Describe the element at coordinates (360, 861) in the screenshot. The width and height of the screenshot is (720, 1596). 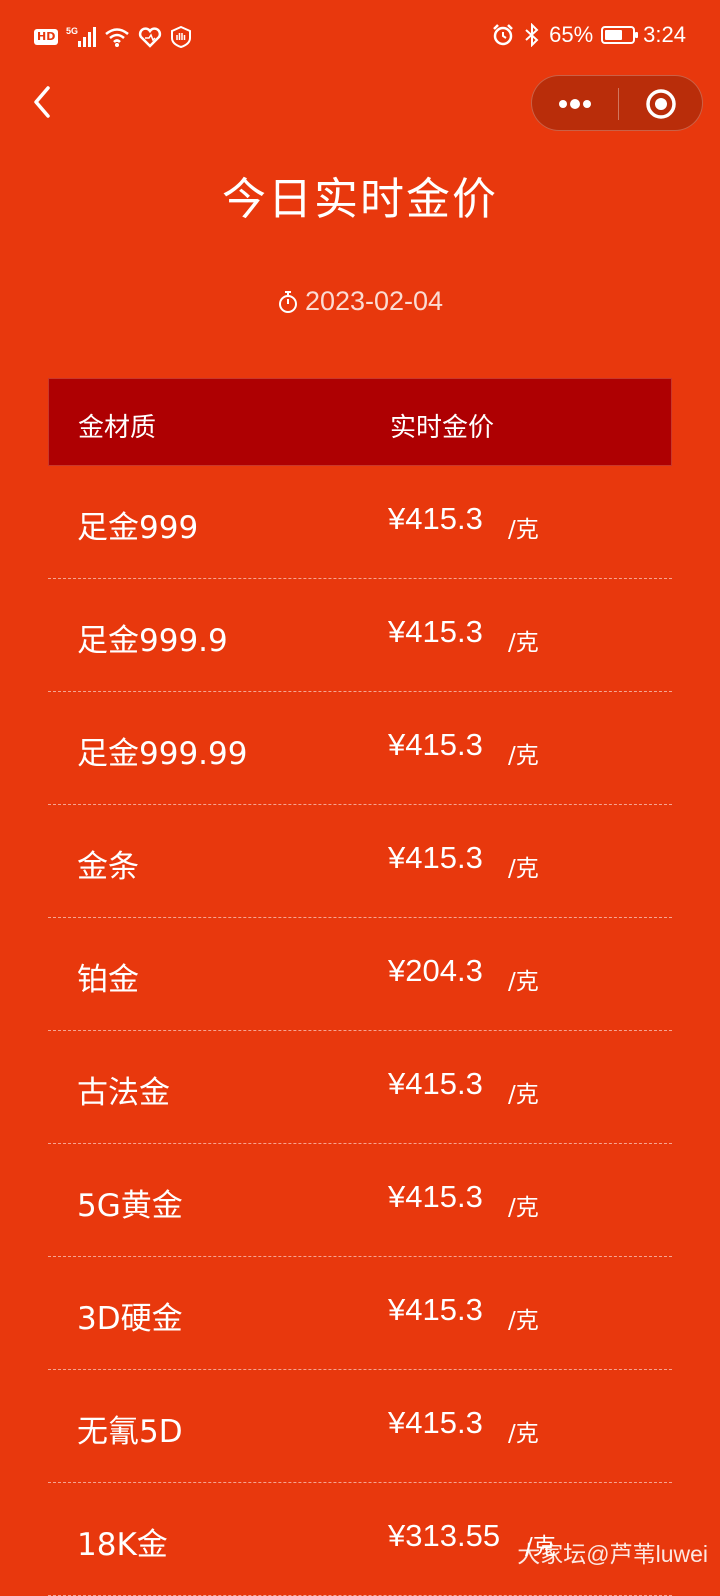
I see `table-row: 金条 ¥415.3/克` at that location.